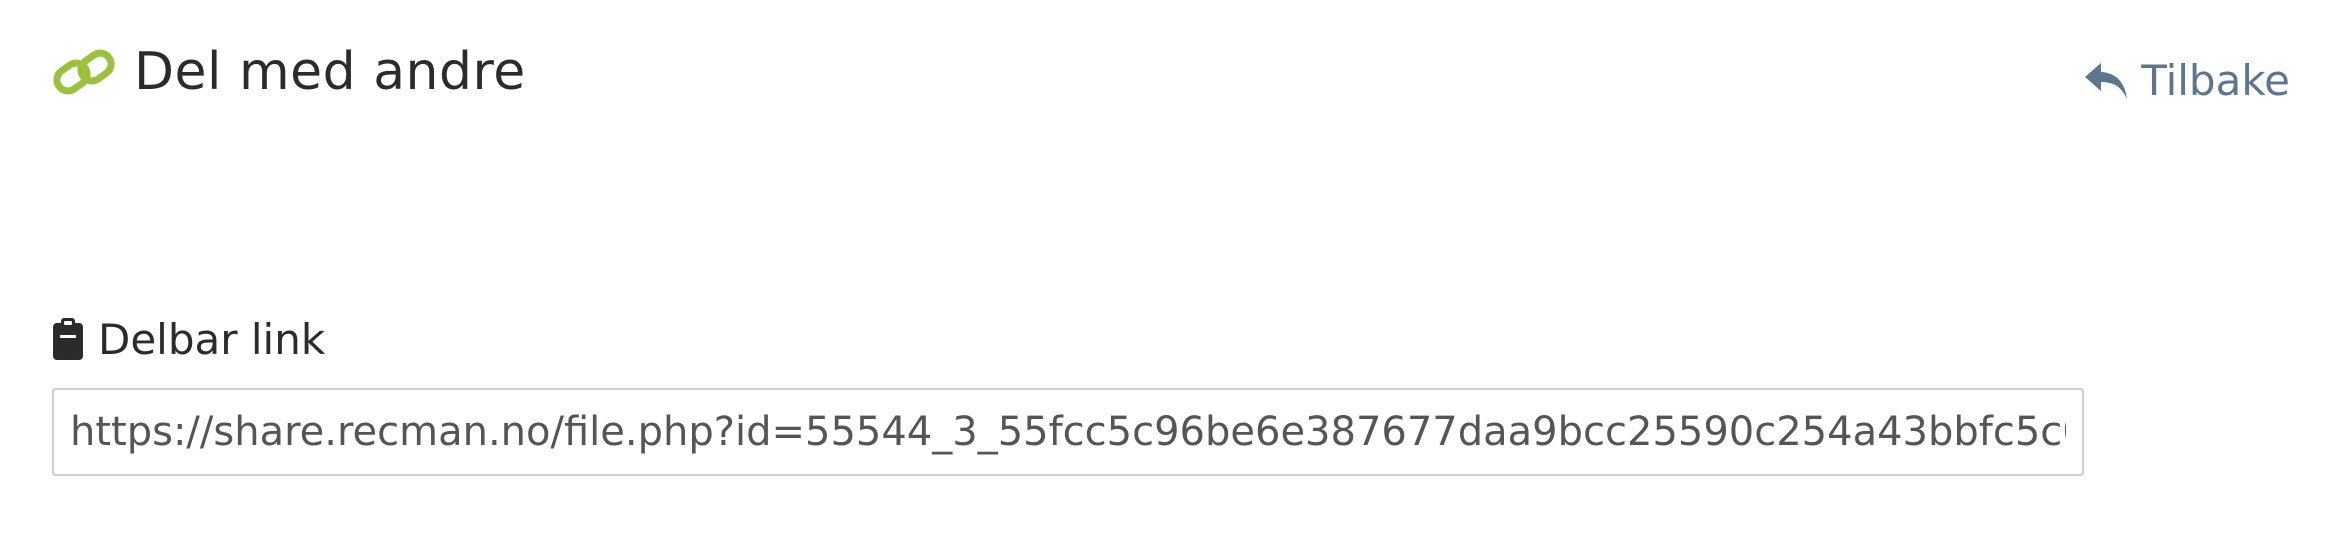 The height and width of the screenshot is (534, 2346). What do you see at coordinates (330, 72) in the screenshot?
I see `page-title: Del med andre` at bounding box center [330, 72].